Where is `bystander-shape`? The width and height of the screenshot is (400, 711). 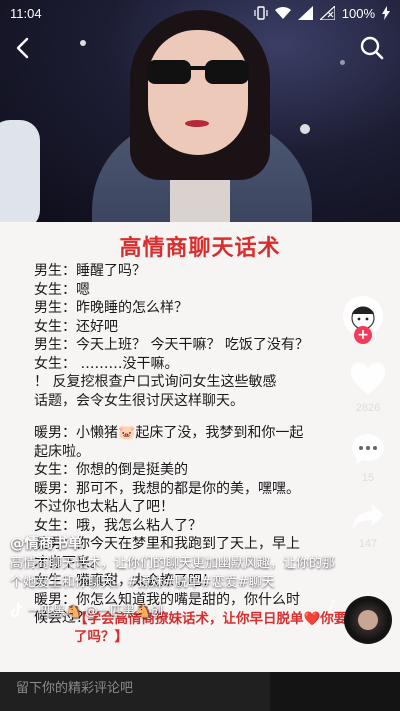 bystander-shape is located at coordinates (20, 171).